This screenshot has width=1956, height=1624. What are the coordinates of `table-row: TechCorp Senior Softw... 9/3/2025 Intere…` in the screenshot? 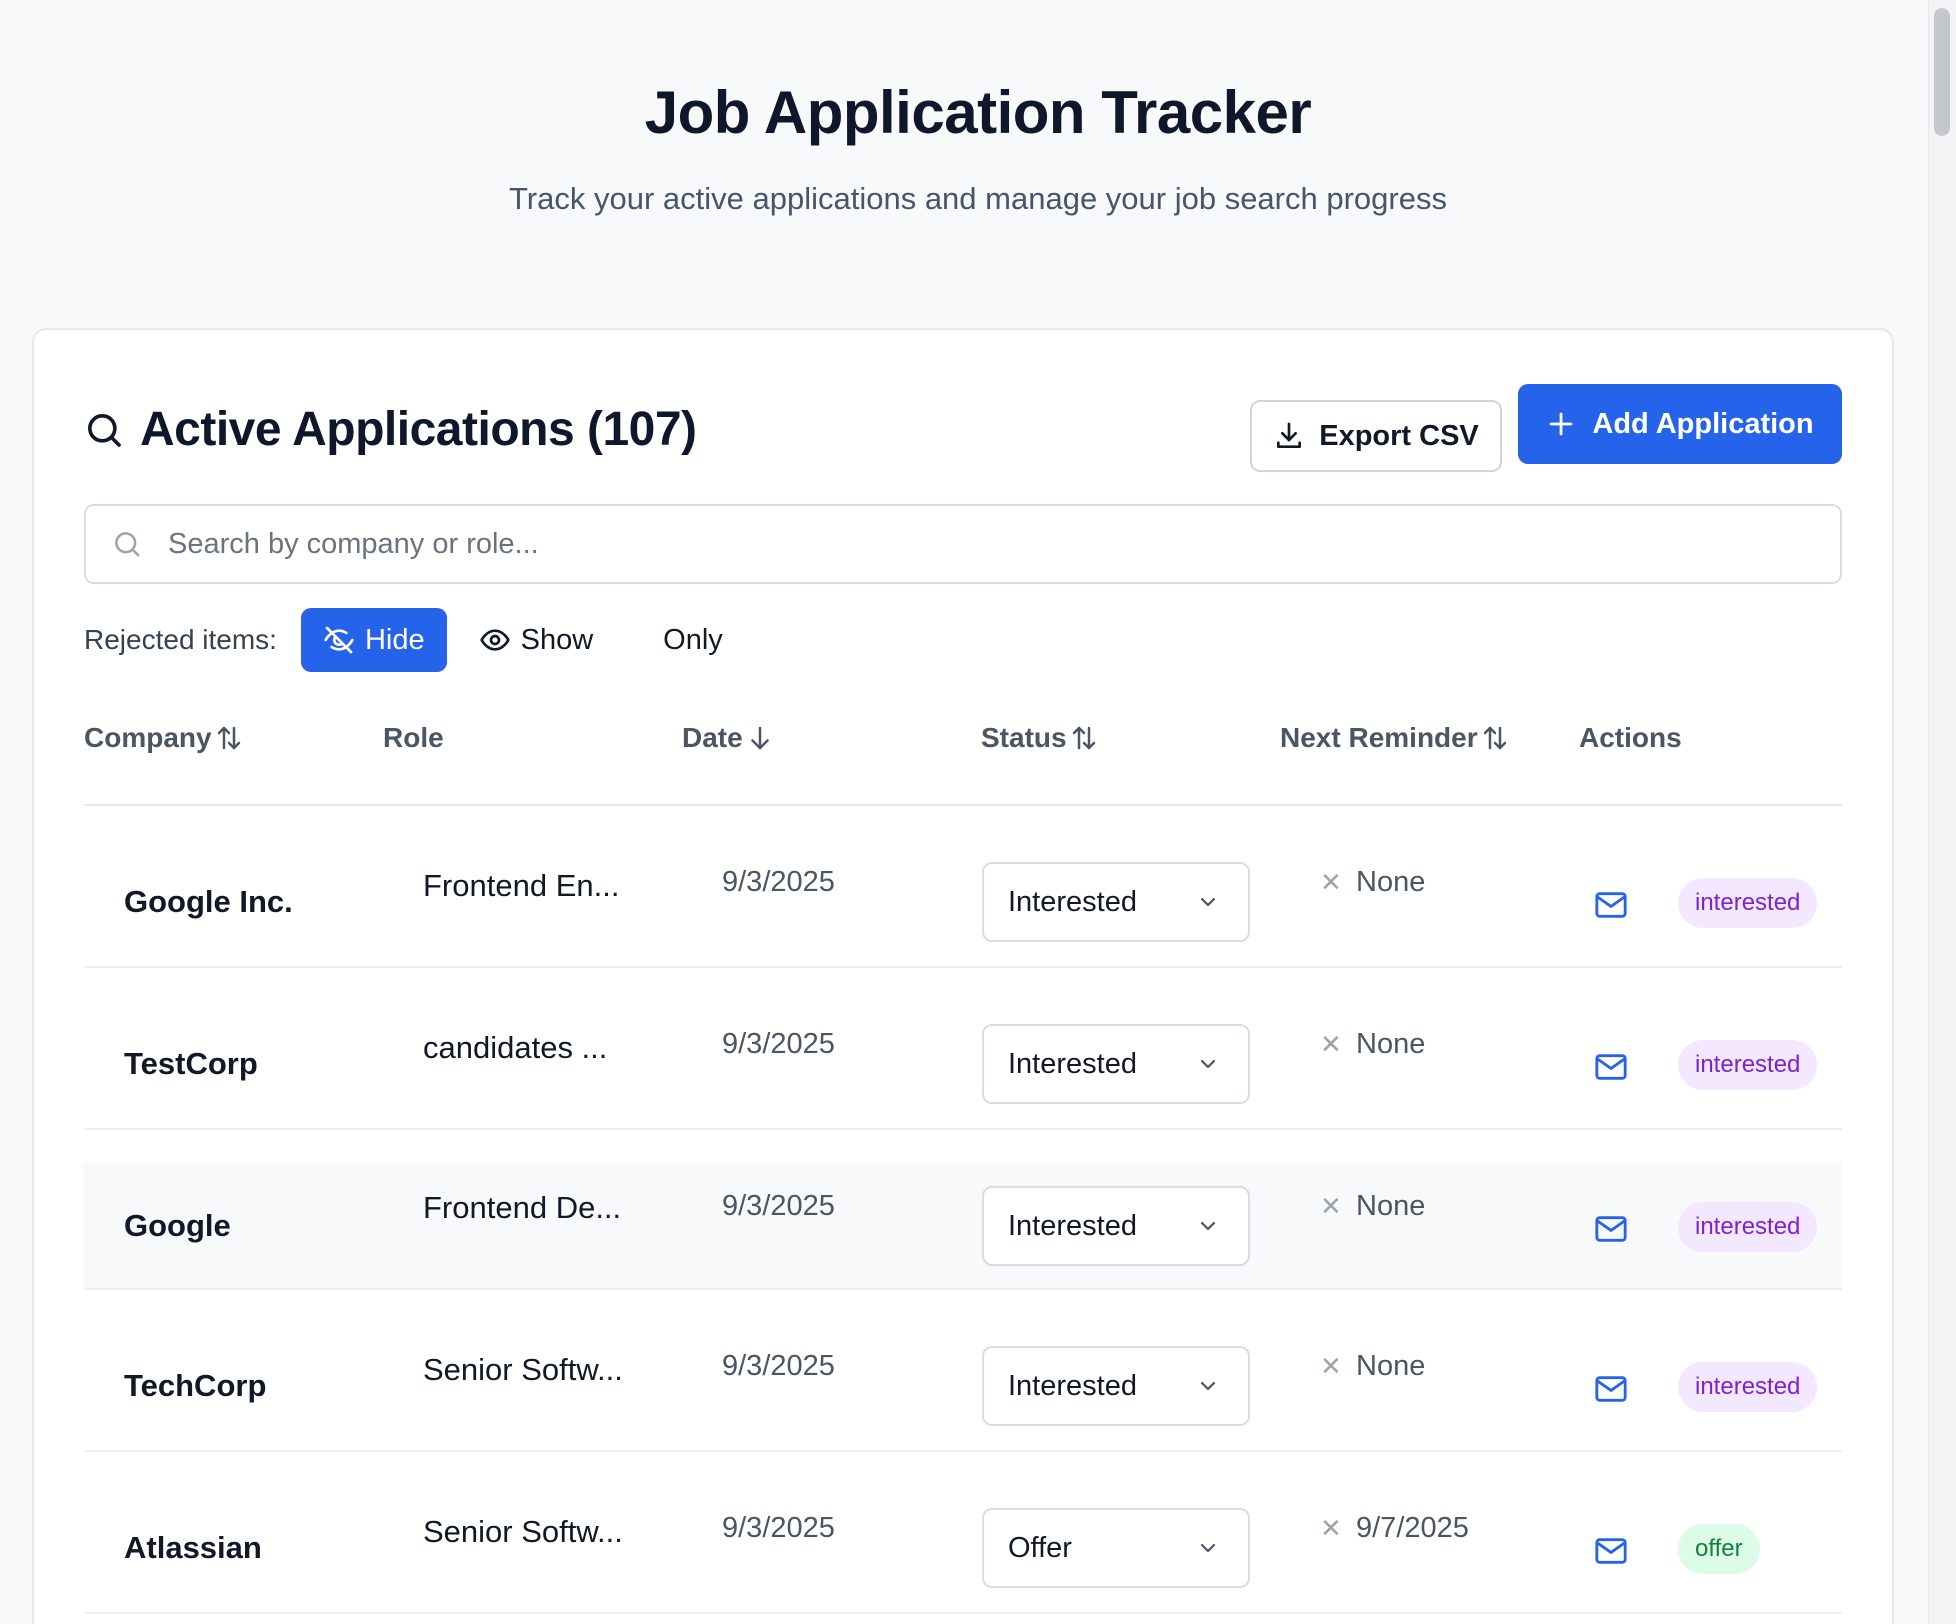 It's located at (963, 1371).